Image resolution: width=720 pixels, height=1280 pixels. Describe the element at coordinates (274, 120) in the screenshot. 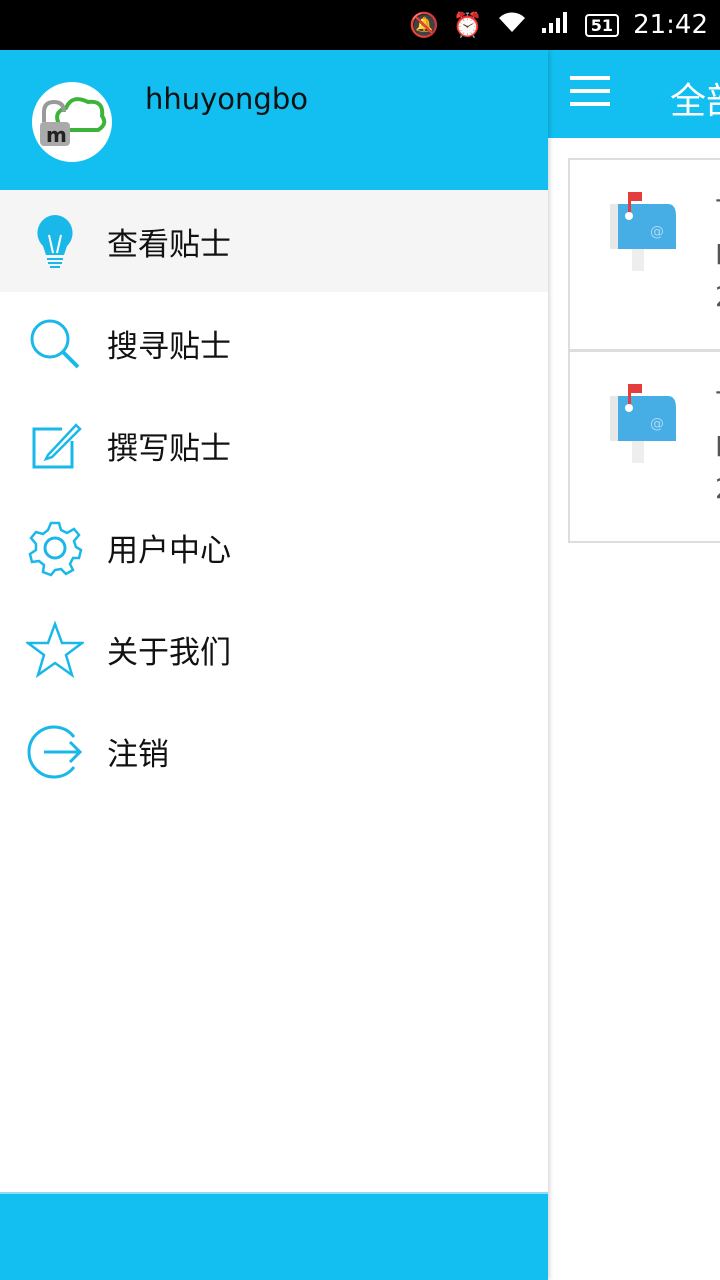

I see `drawer-header: m hhuyongbo` at that location.